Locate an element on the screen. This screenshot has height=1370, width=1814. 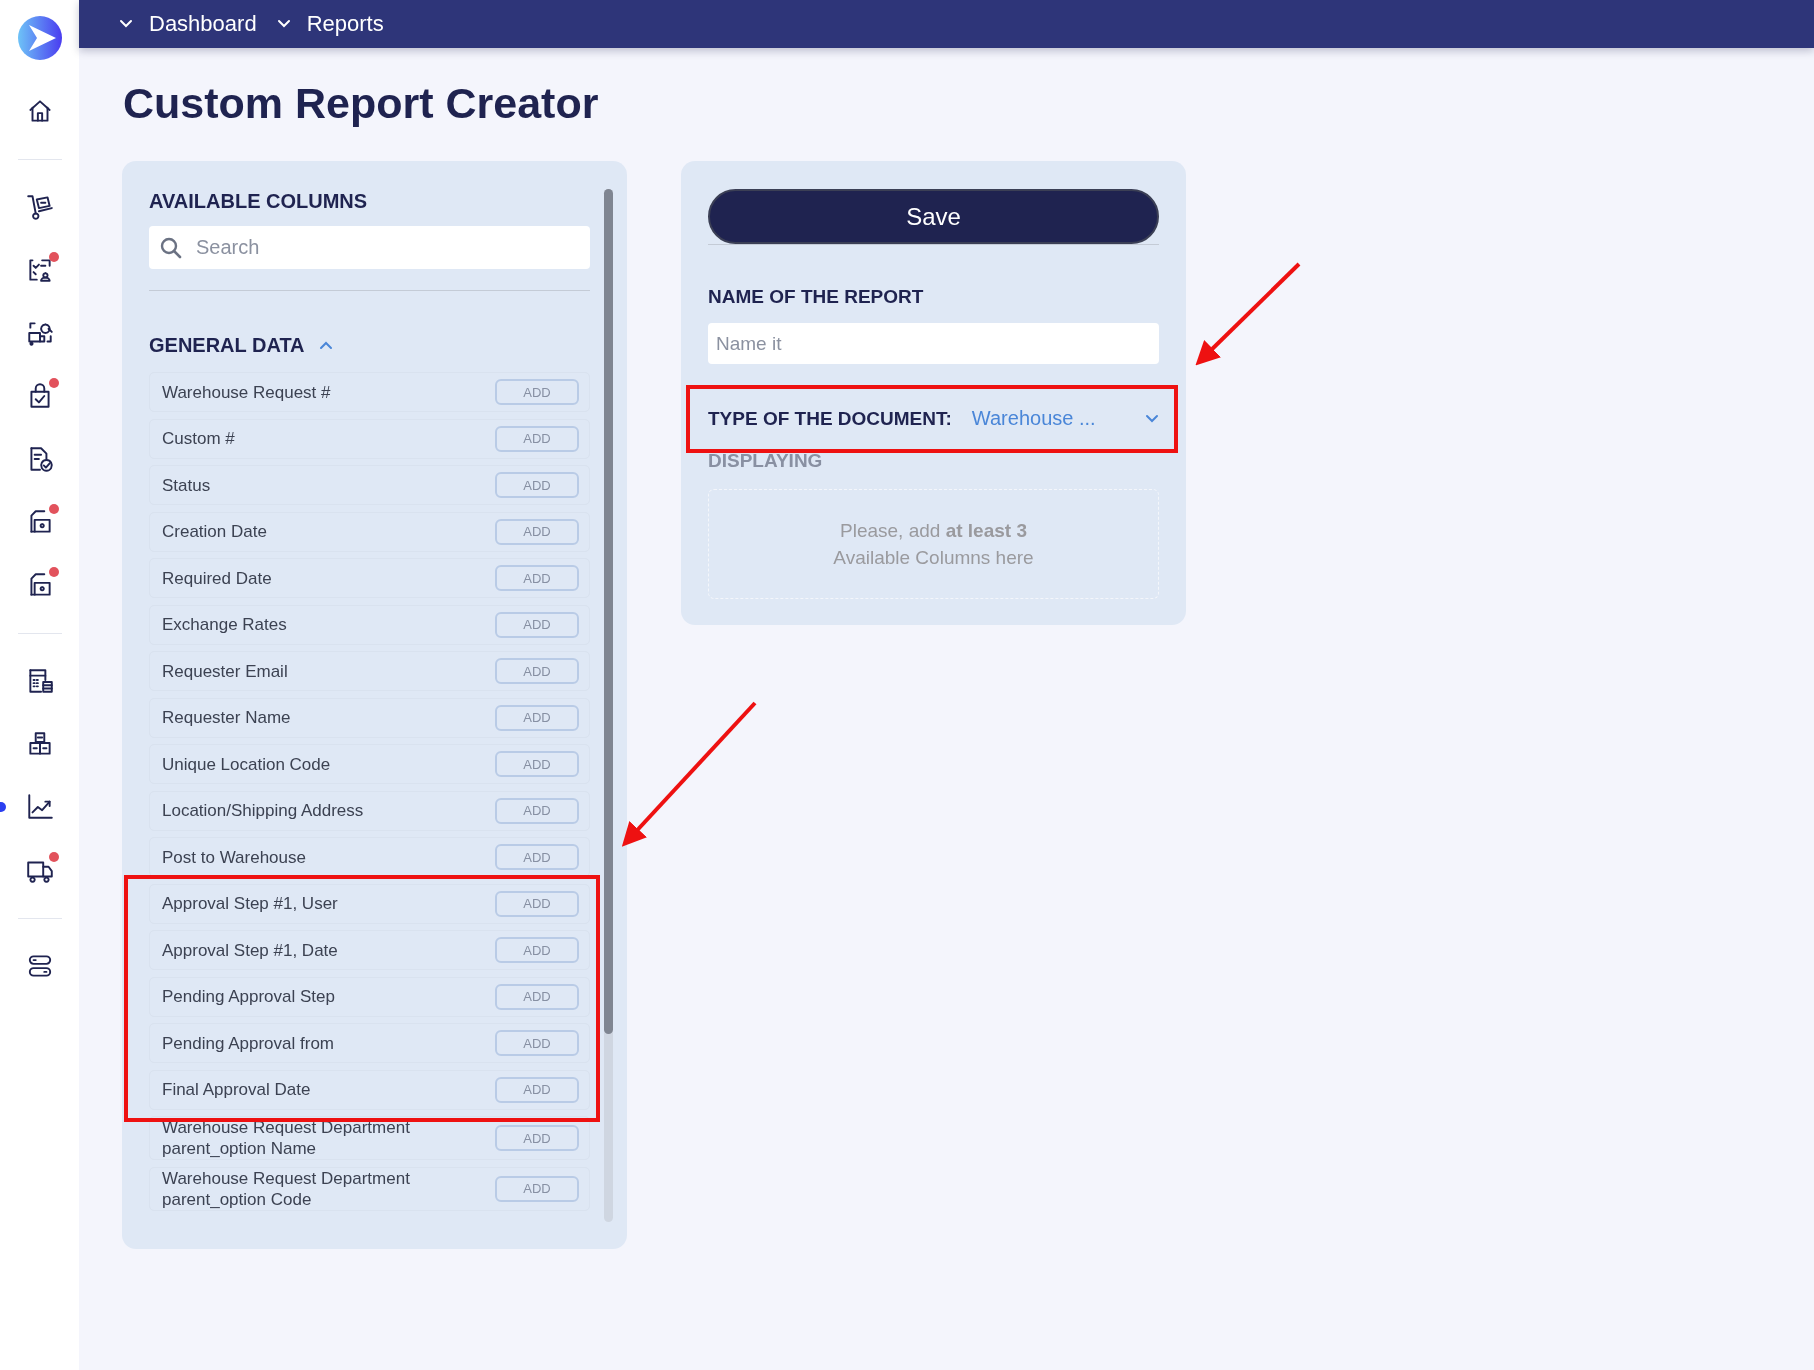
column-name: Post to Warehouse is located at coordinates (234, 857).